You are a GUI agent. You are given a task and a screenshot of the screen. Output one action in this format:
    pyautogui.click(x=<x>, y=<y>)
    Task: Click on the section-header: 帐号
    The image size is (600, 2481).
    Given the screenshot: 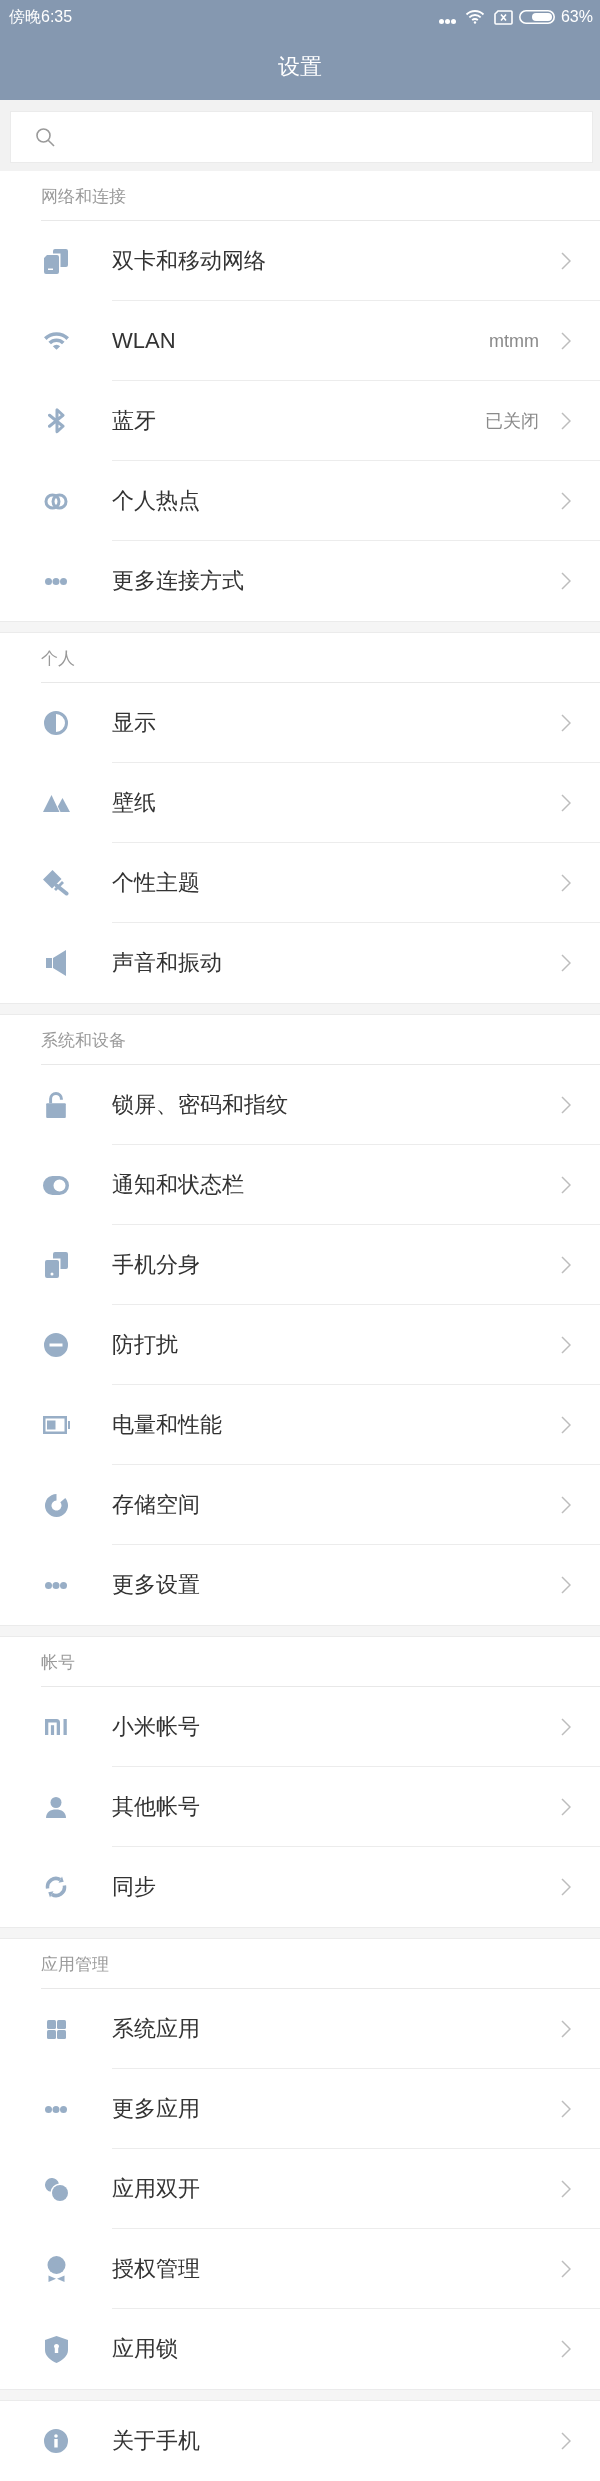 What is the action you would take?
    pyautogui.click(x=58, y=1663)
    